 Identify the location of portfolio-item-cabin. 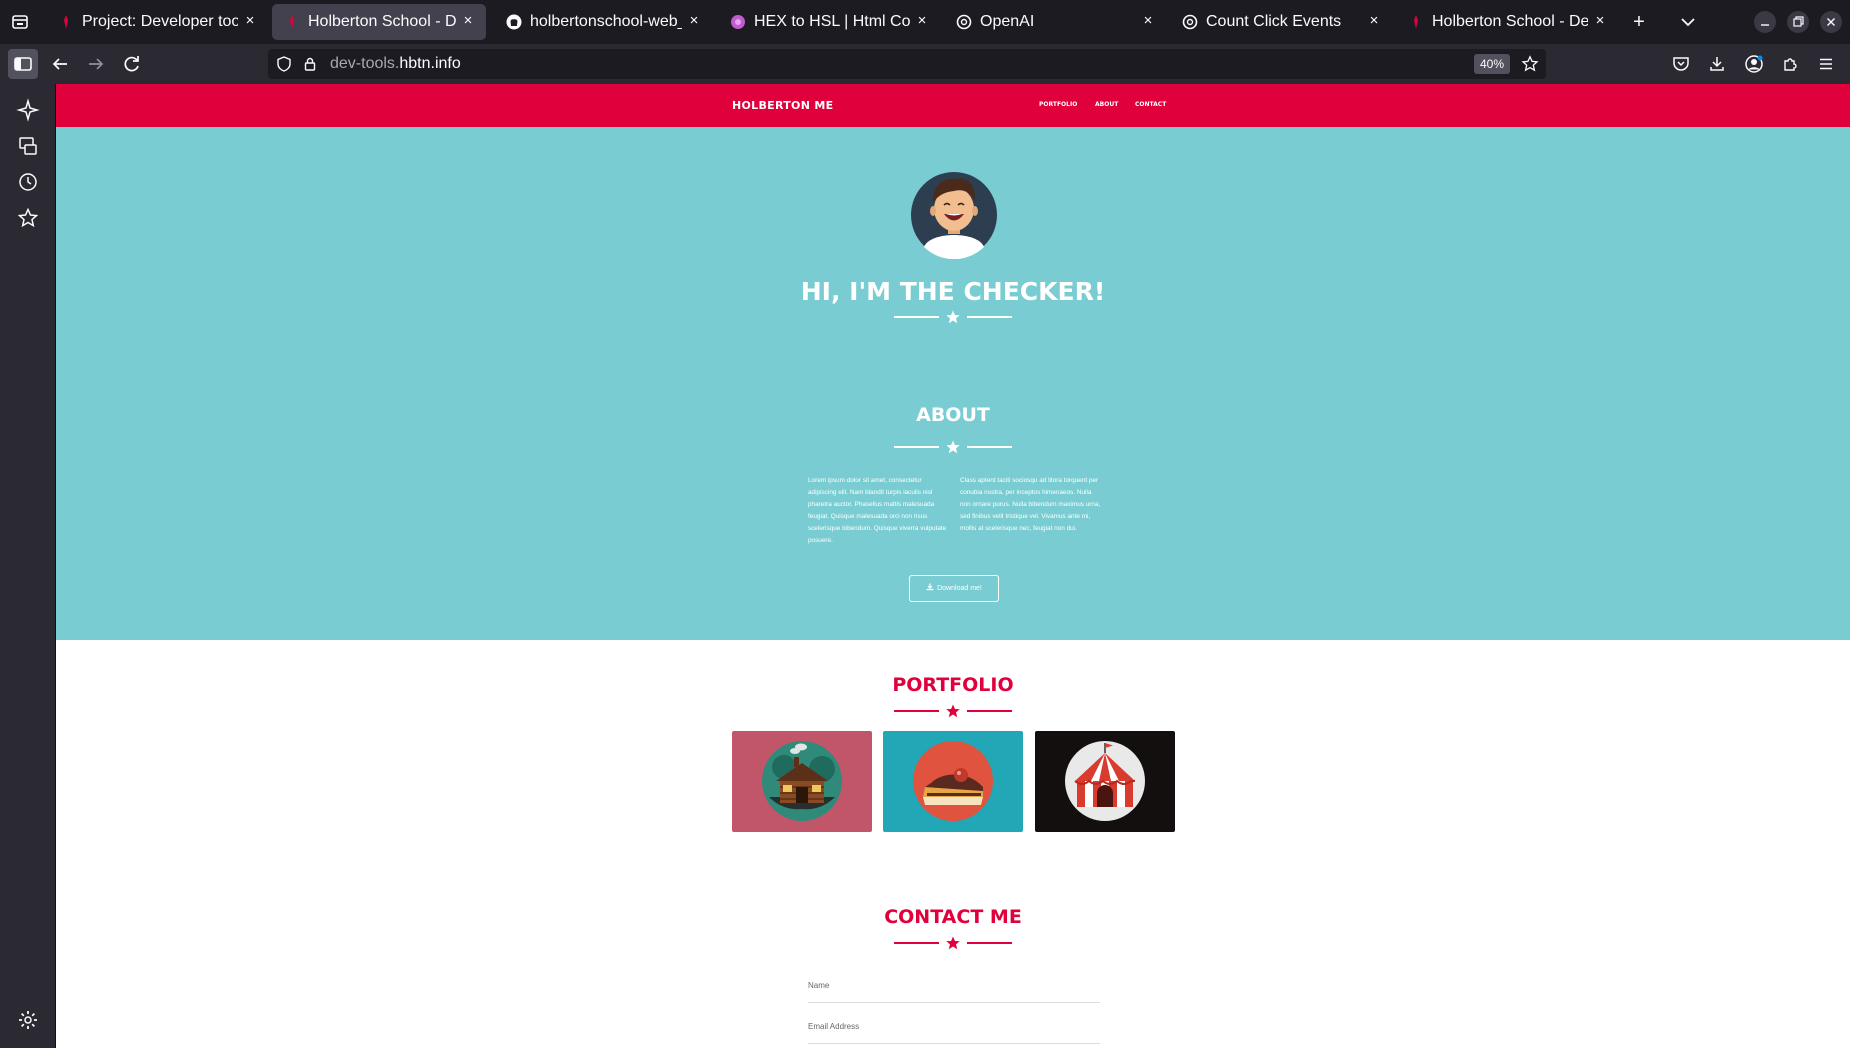
(802, 781).